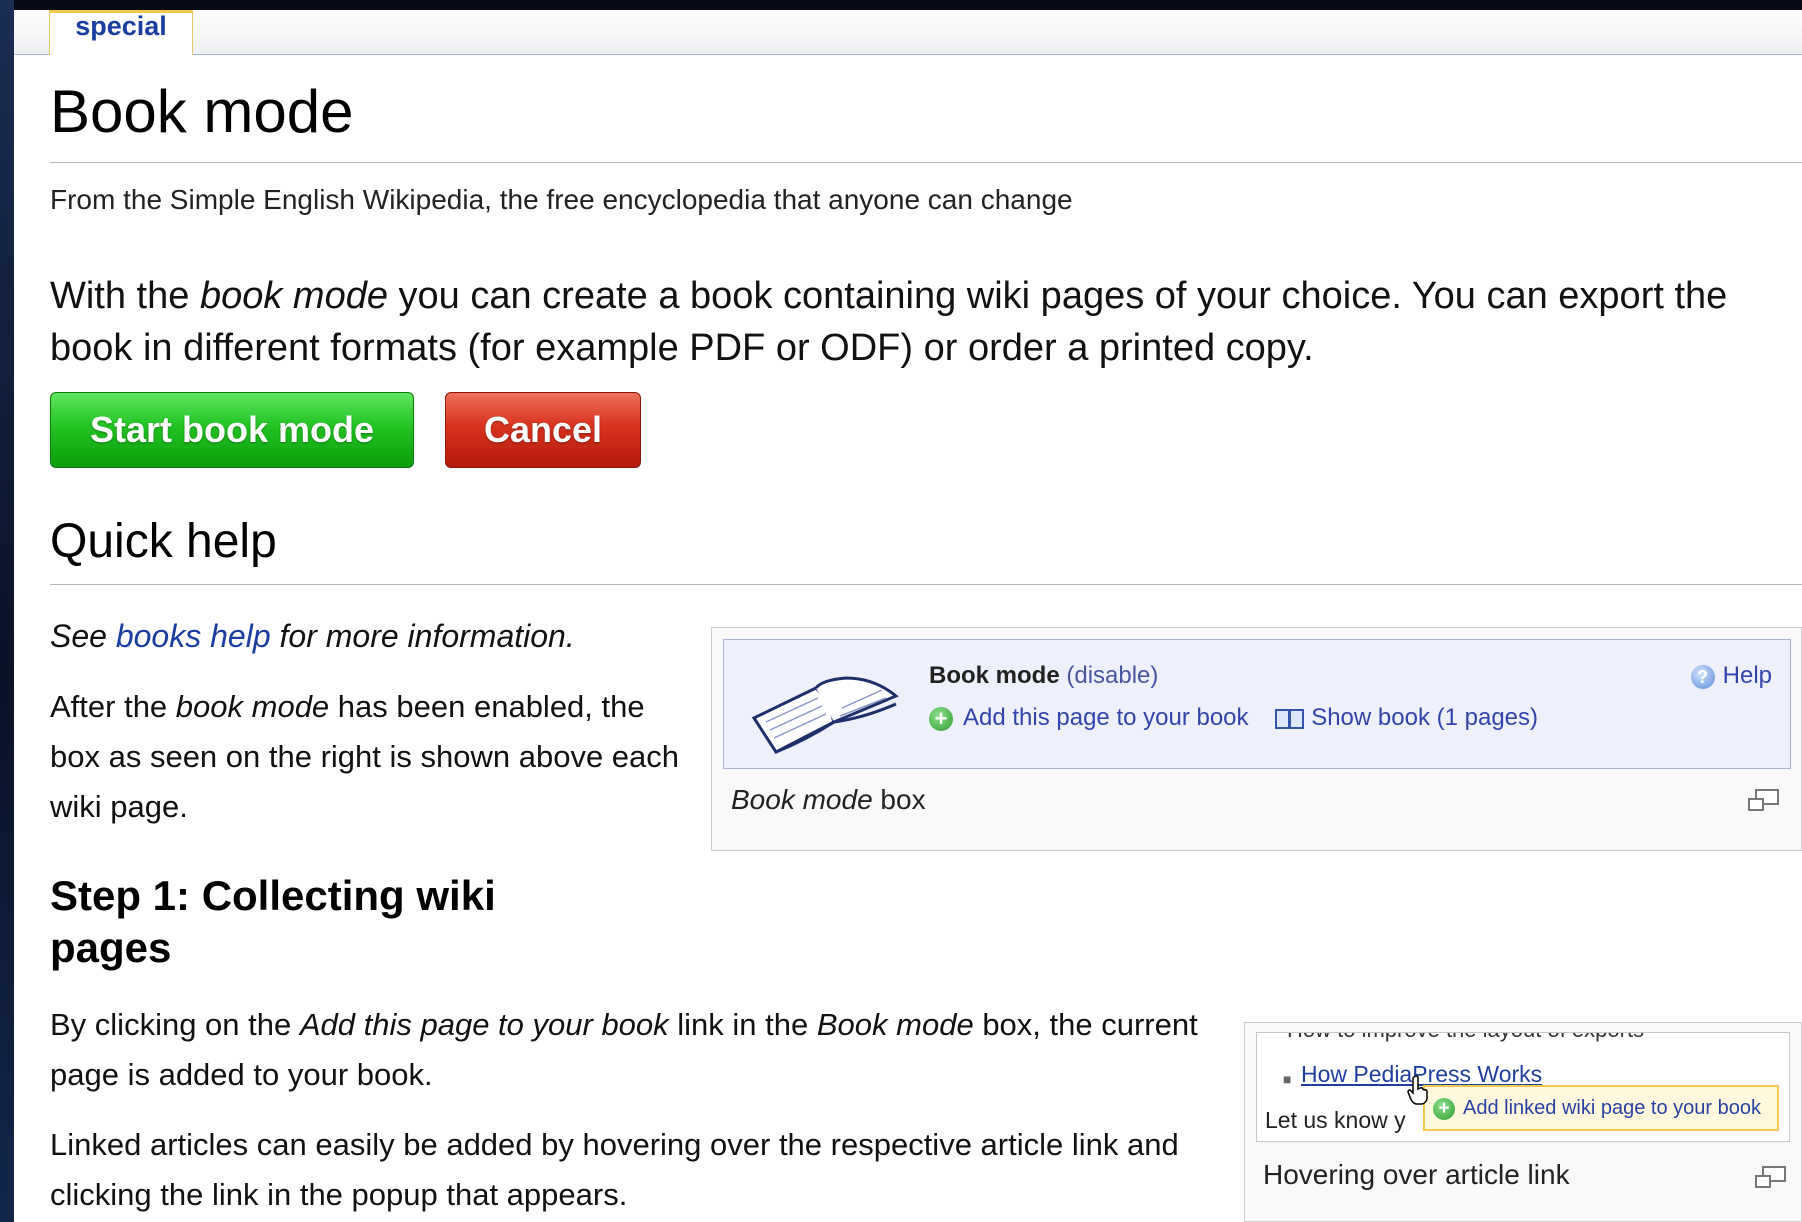 The image size is (1802, 1222). I want to click on book-illustration-icon, so click(825, 715).